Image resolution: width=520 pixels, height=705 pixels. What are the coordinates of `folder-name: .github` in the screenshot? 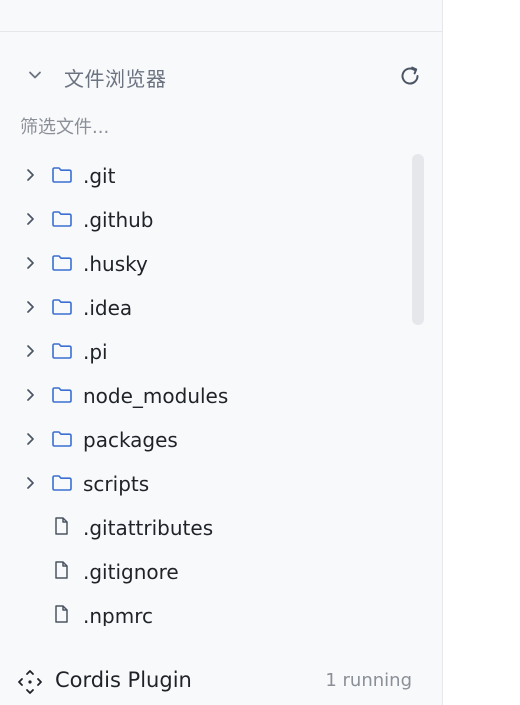 It's located at (118, 220).